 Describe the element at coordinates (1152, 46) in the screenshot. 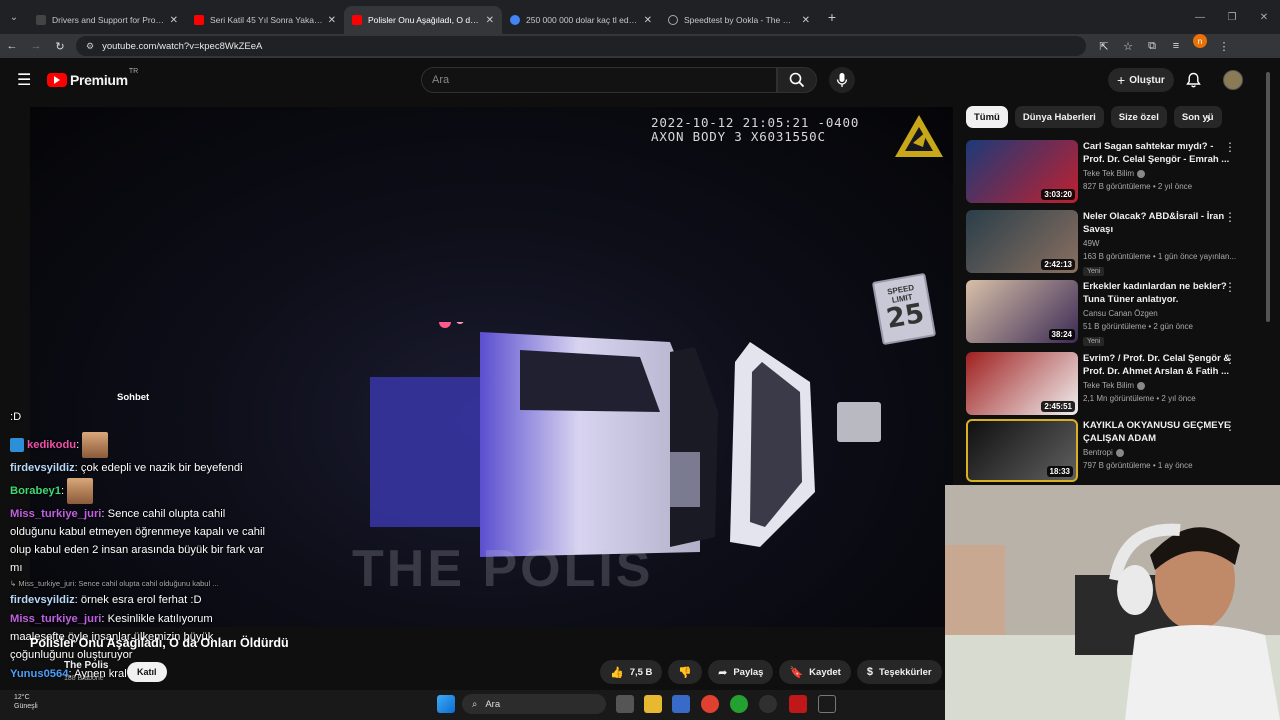

I see `extensions-icon: ⧉` at that location.